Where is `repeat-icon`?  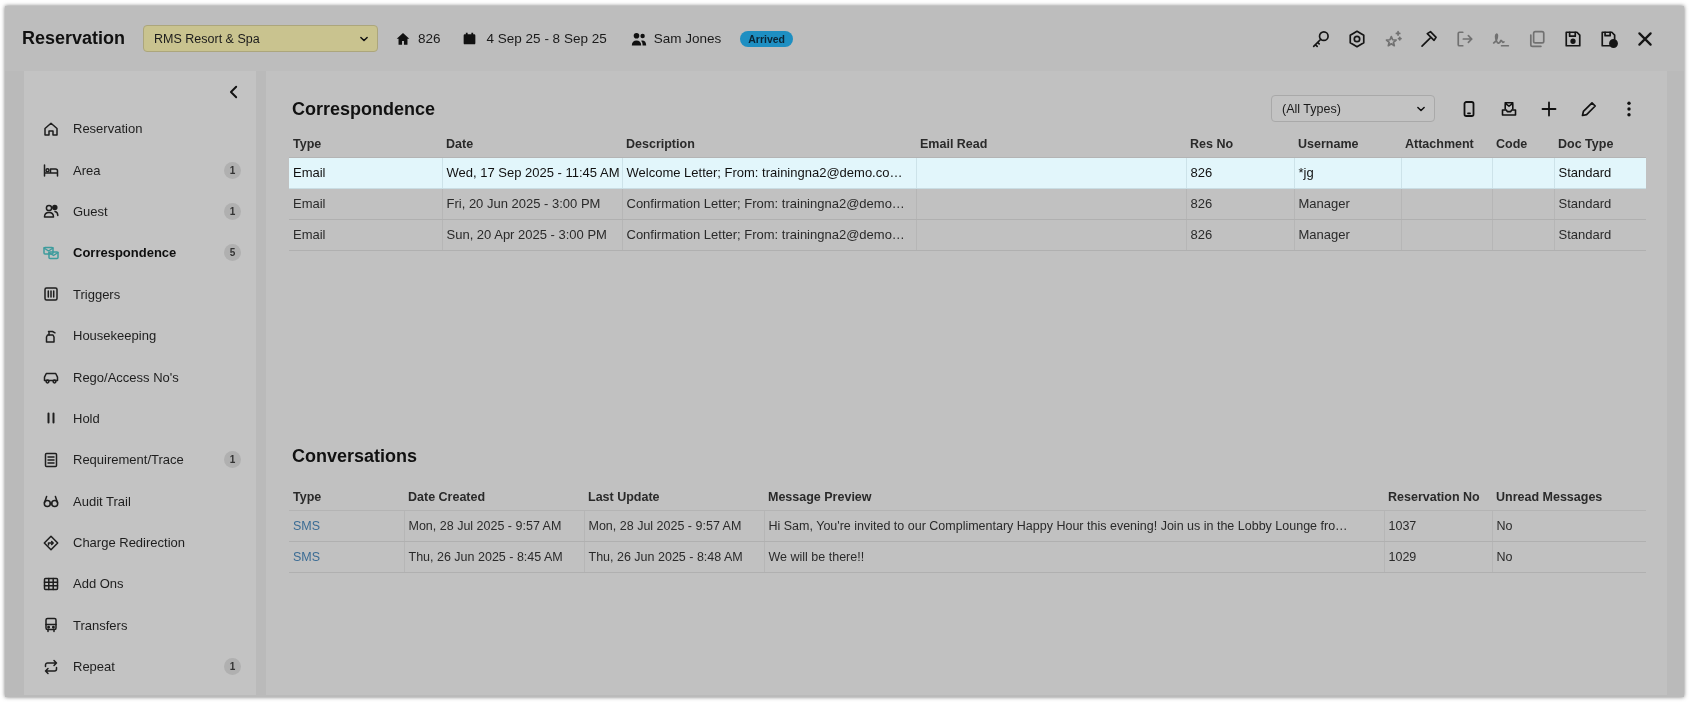
repeat-icon is located at coordinates (51, 666).